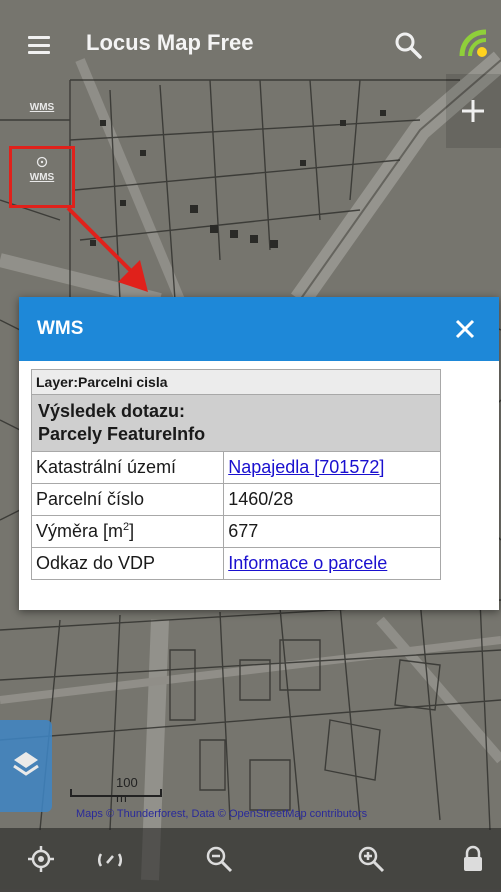 The width and height of the screenshot is (501, 892). I want to click on row-value: 677, so click(332, 531).